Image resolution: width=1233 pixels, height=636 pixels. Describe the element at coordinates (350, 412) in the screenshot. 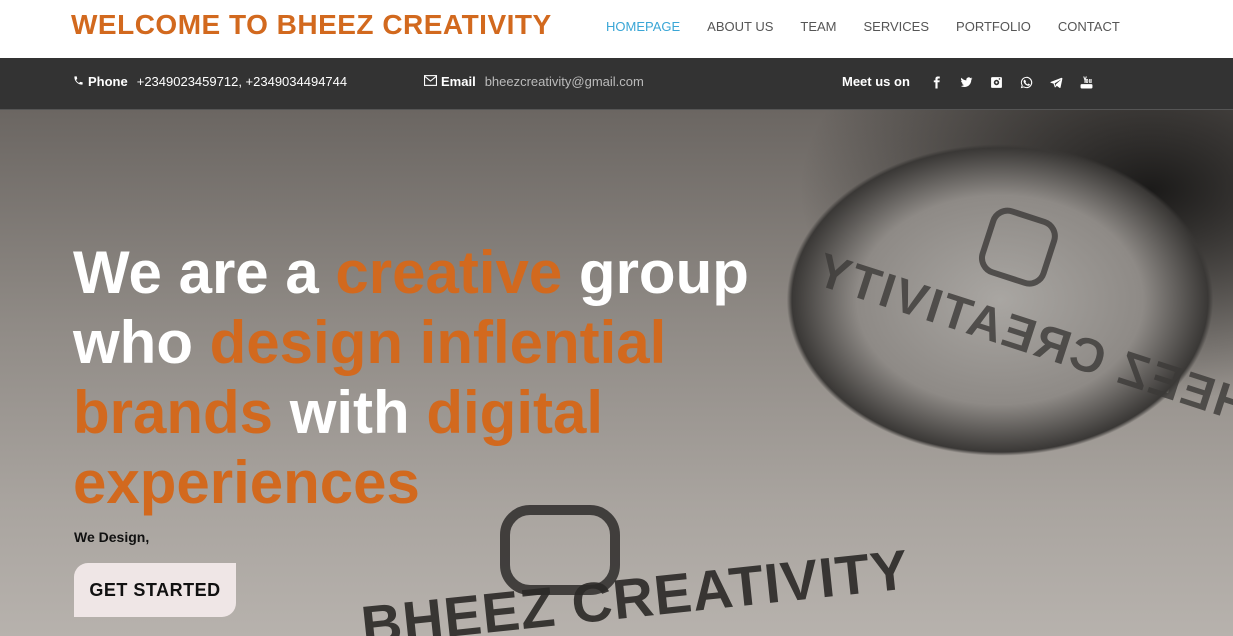

I see `headline-part: with` at that location.